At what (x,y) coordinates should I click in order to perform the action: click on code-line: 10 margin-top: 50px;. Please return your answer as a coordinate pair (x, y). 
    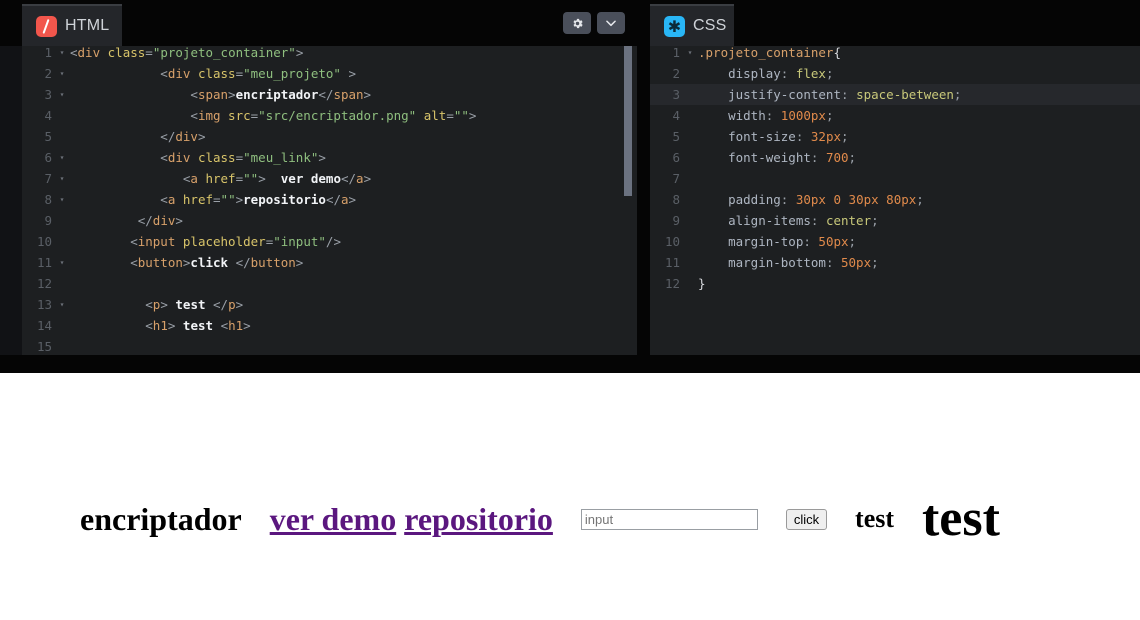
    Looking at the image, I should click on (895, 241).